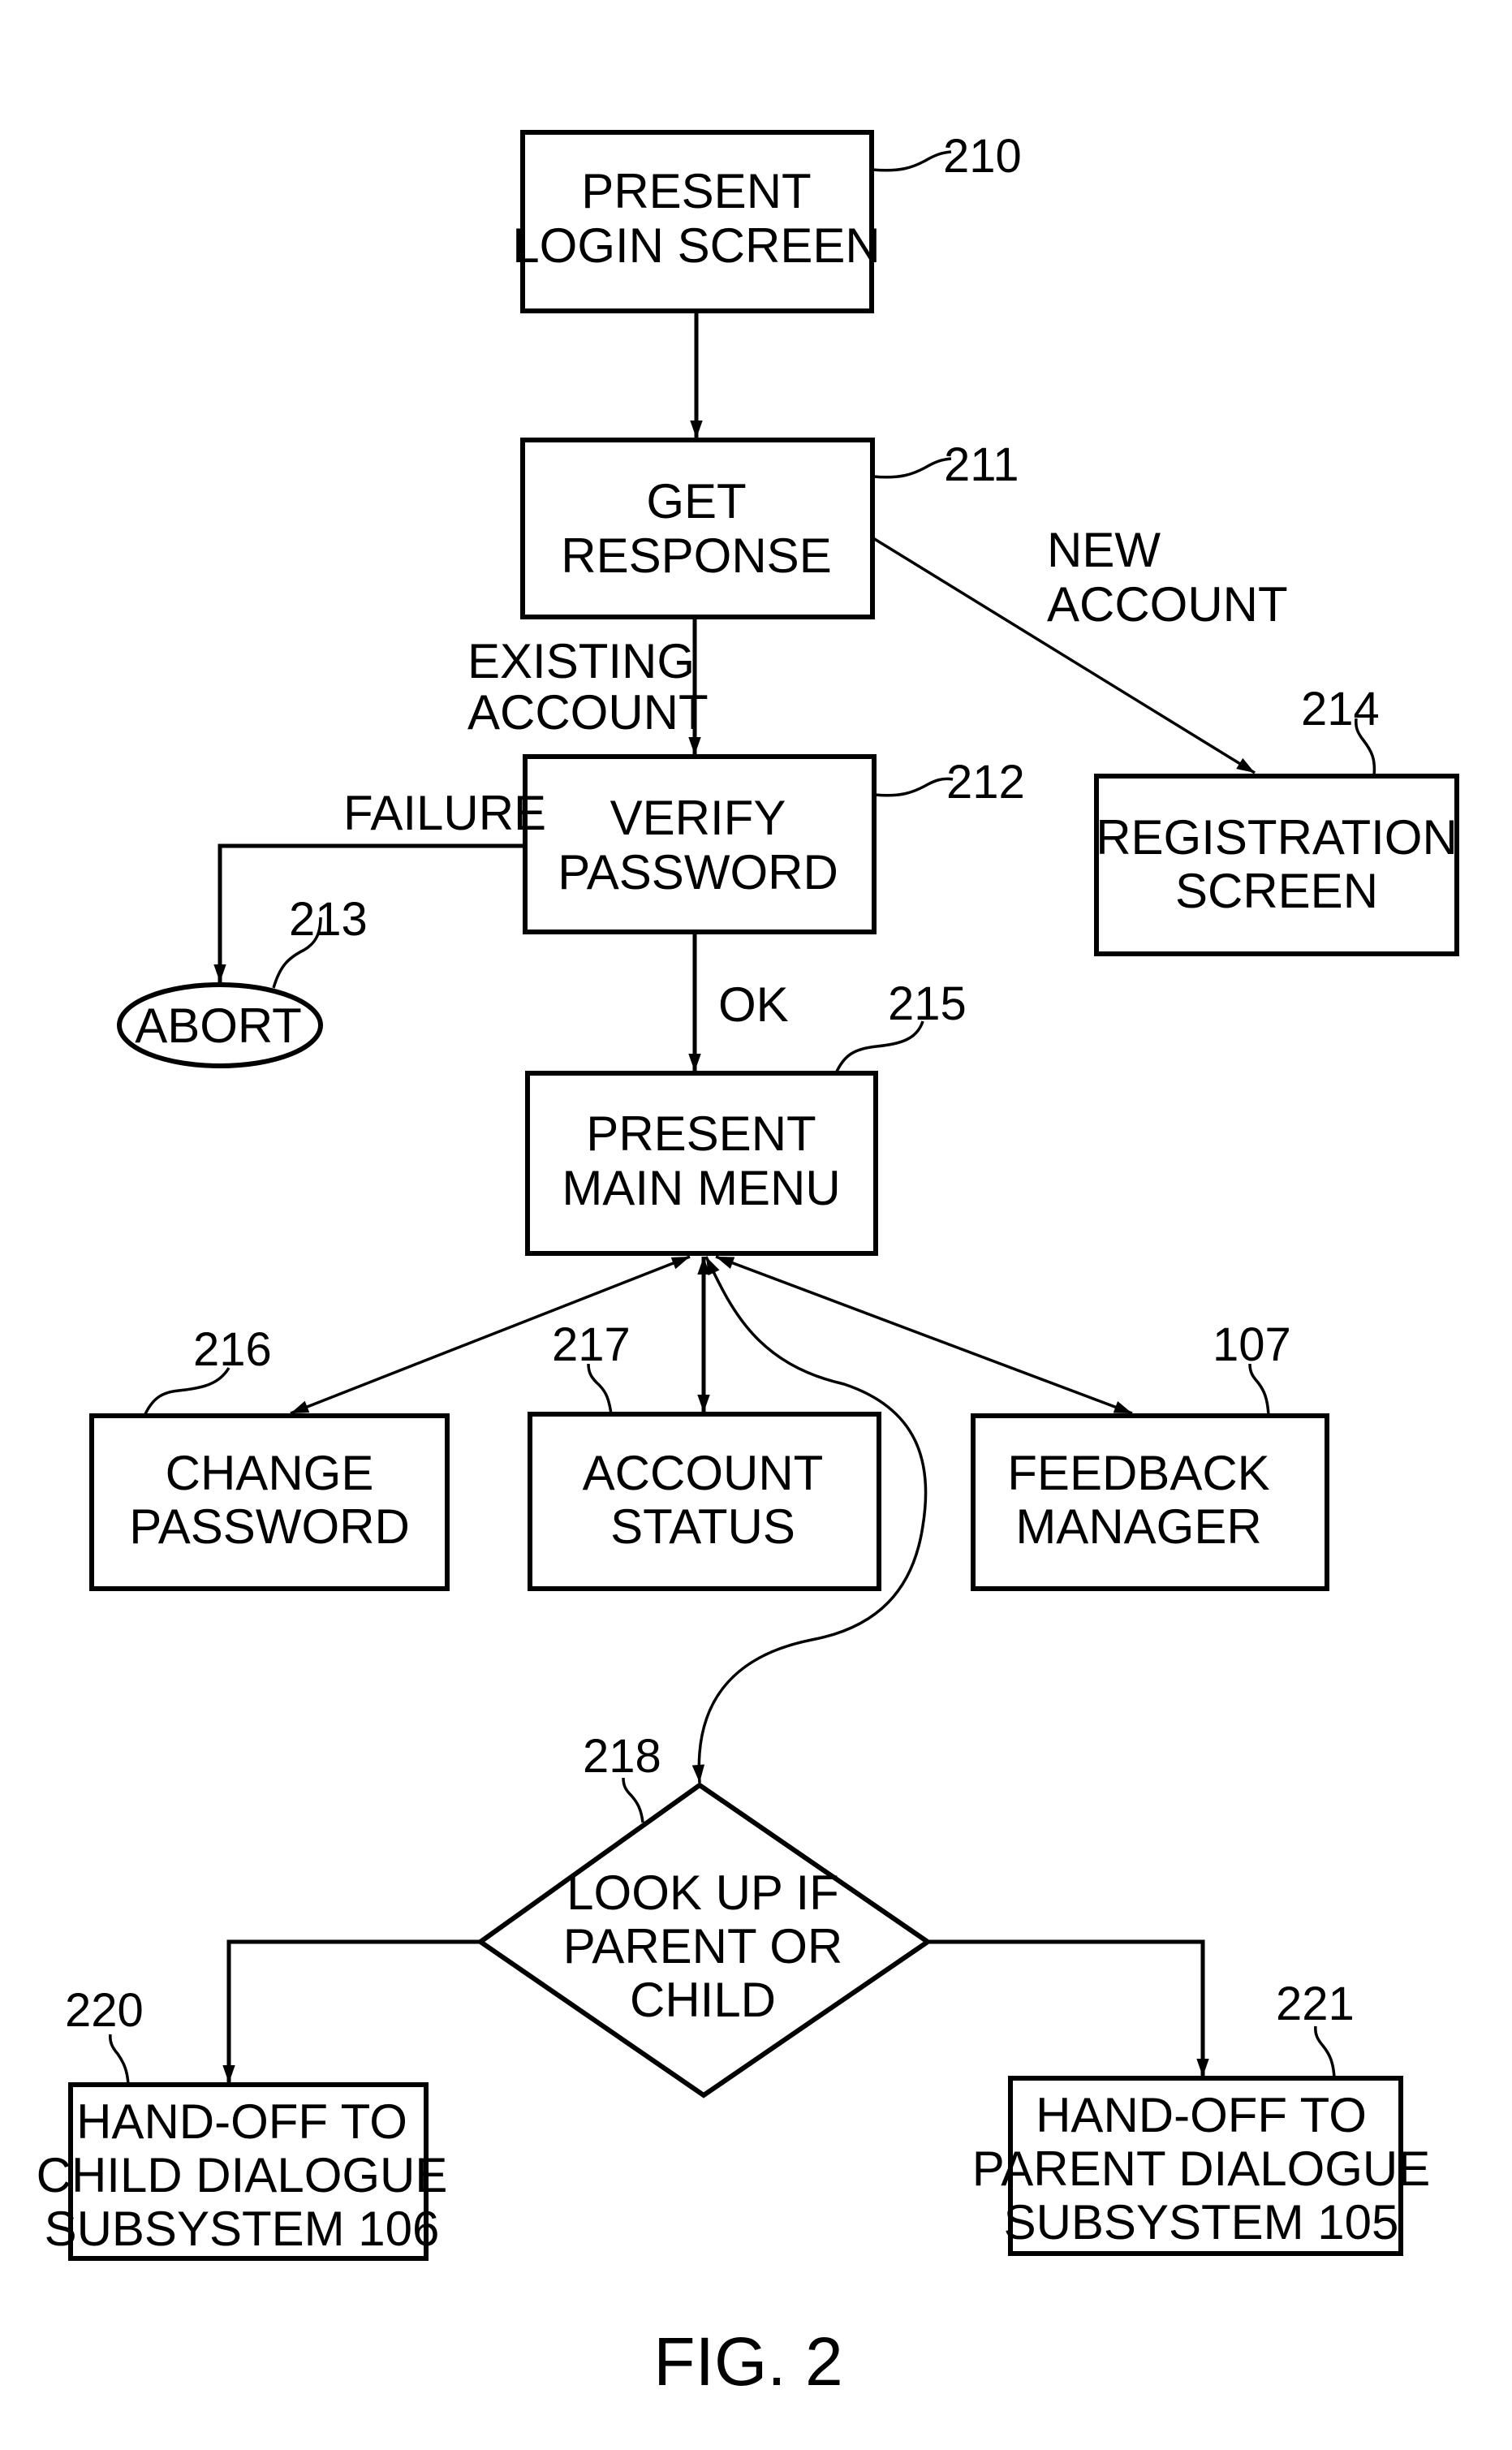 This screenshot has height=2450, width=1512. I want to click on node-handoff-child: HAND-OFF TO CHILD DIALOGUE SUBSYSTEM 106, so click(243, 2171).